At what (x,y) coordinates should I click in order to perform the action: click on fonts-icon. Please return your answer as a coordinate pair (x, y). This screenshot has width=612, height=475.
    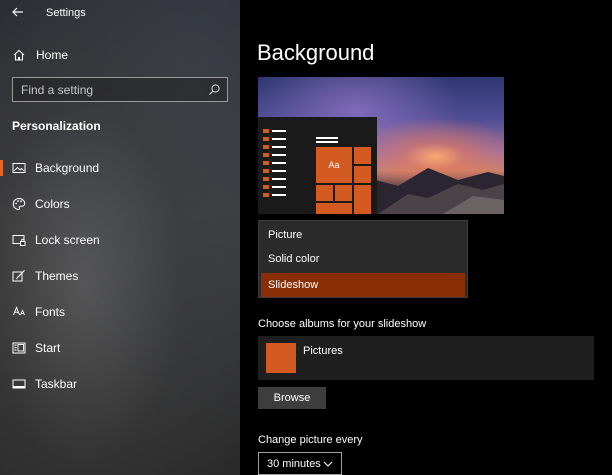
    Looking at the image, I should click on (19, 312).